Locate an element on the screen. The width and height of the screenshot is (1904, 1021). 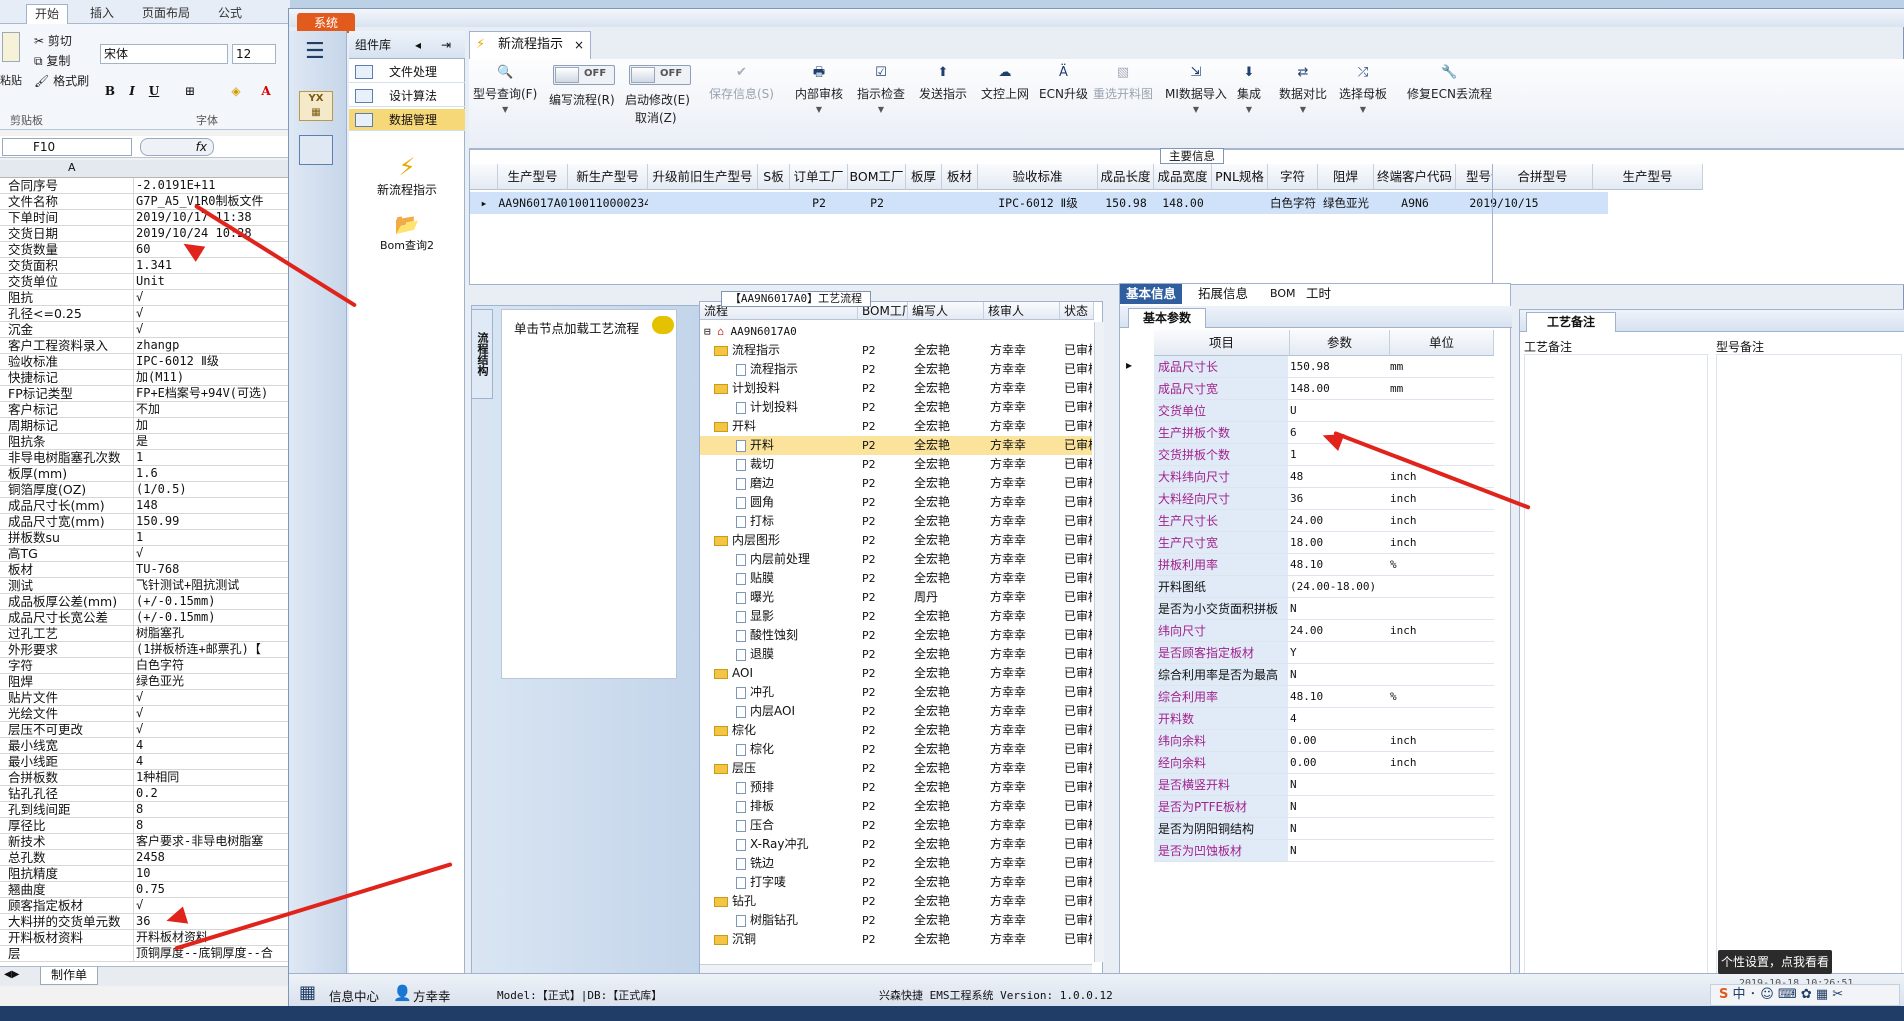
tree-row: X-Ray冲孔 P2 全宏艳 方幸幸 已审核 is located at coordinates (896, 844).